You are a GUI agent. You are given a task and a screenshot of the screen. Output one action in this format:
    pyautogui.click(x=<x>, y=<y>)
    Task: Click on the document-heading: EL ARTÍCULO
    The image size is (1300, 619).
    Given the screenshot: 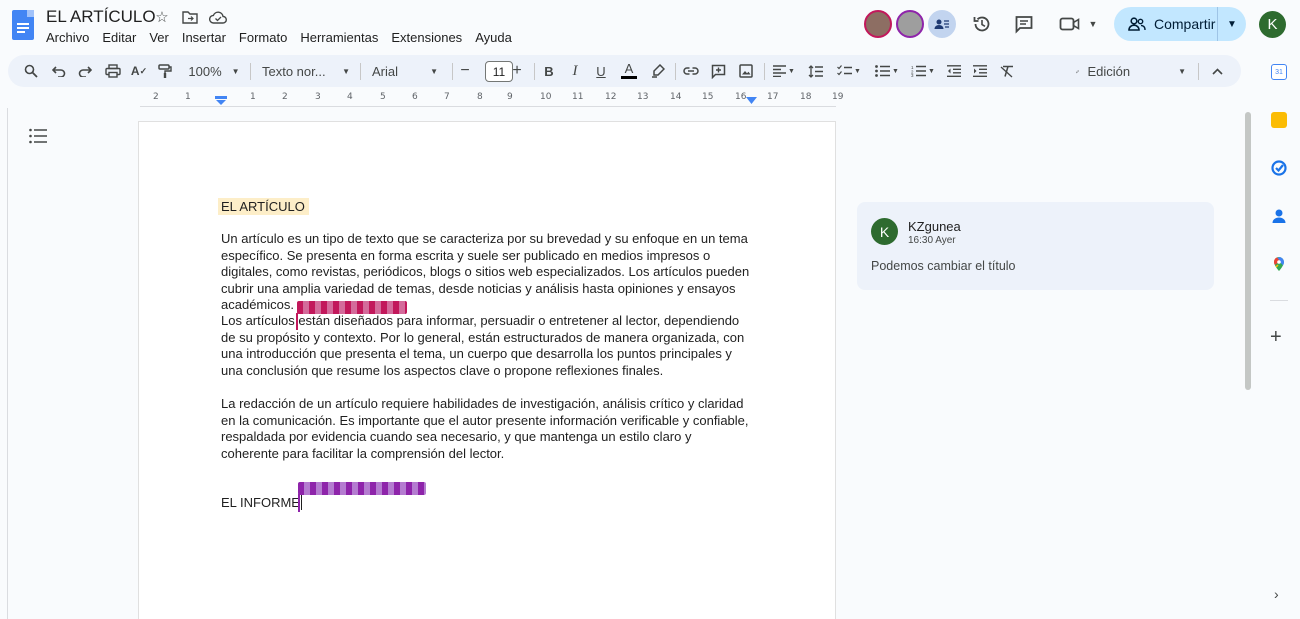 What is the action you would take?
    pyautogui.click(x=263, y=206)
    